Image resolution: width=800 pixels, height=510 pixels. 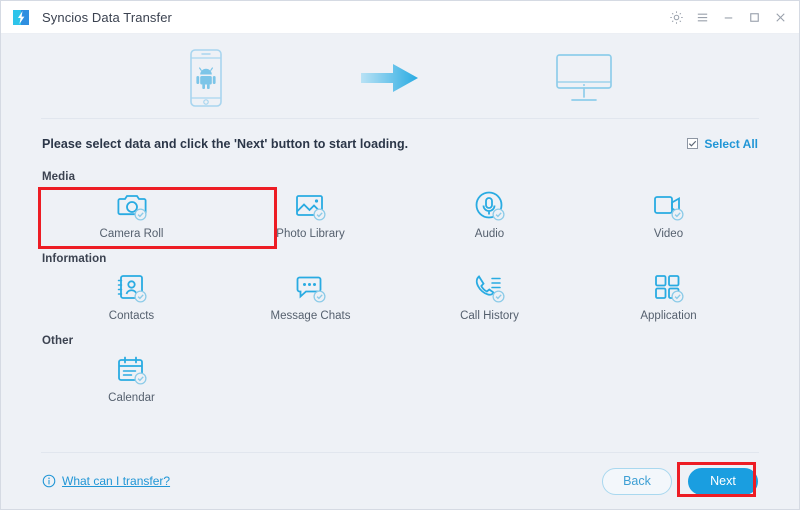 I want to click on data-type-application: Application, so click(x=668, y=300).